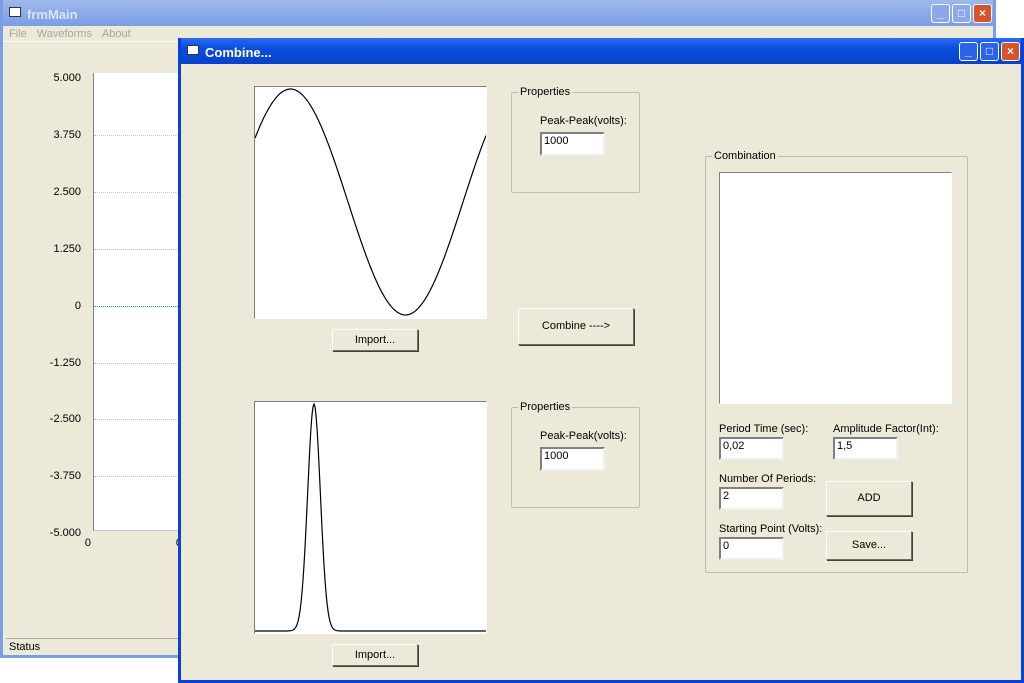 The width and height of the screenshot is (1024, 683). I want to click on dialog-title-bar: Combine... _ □ ×, so click(601, 51).